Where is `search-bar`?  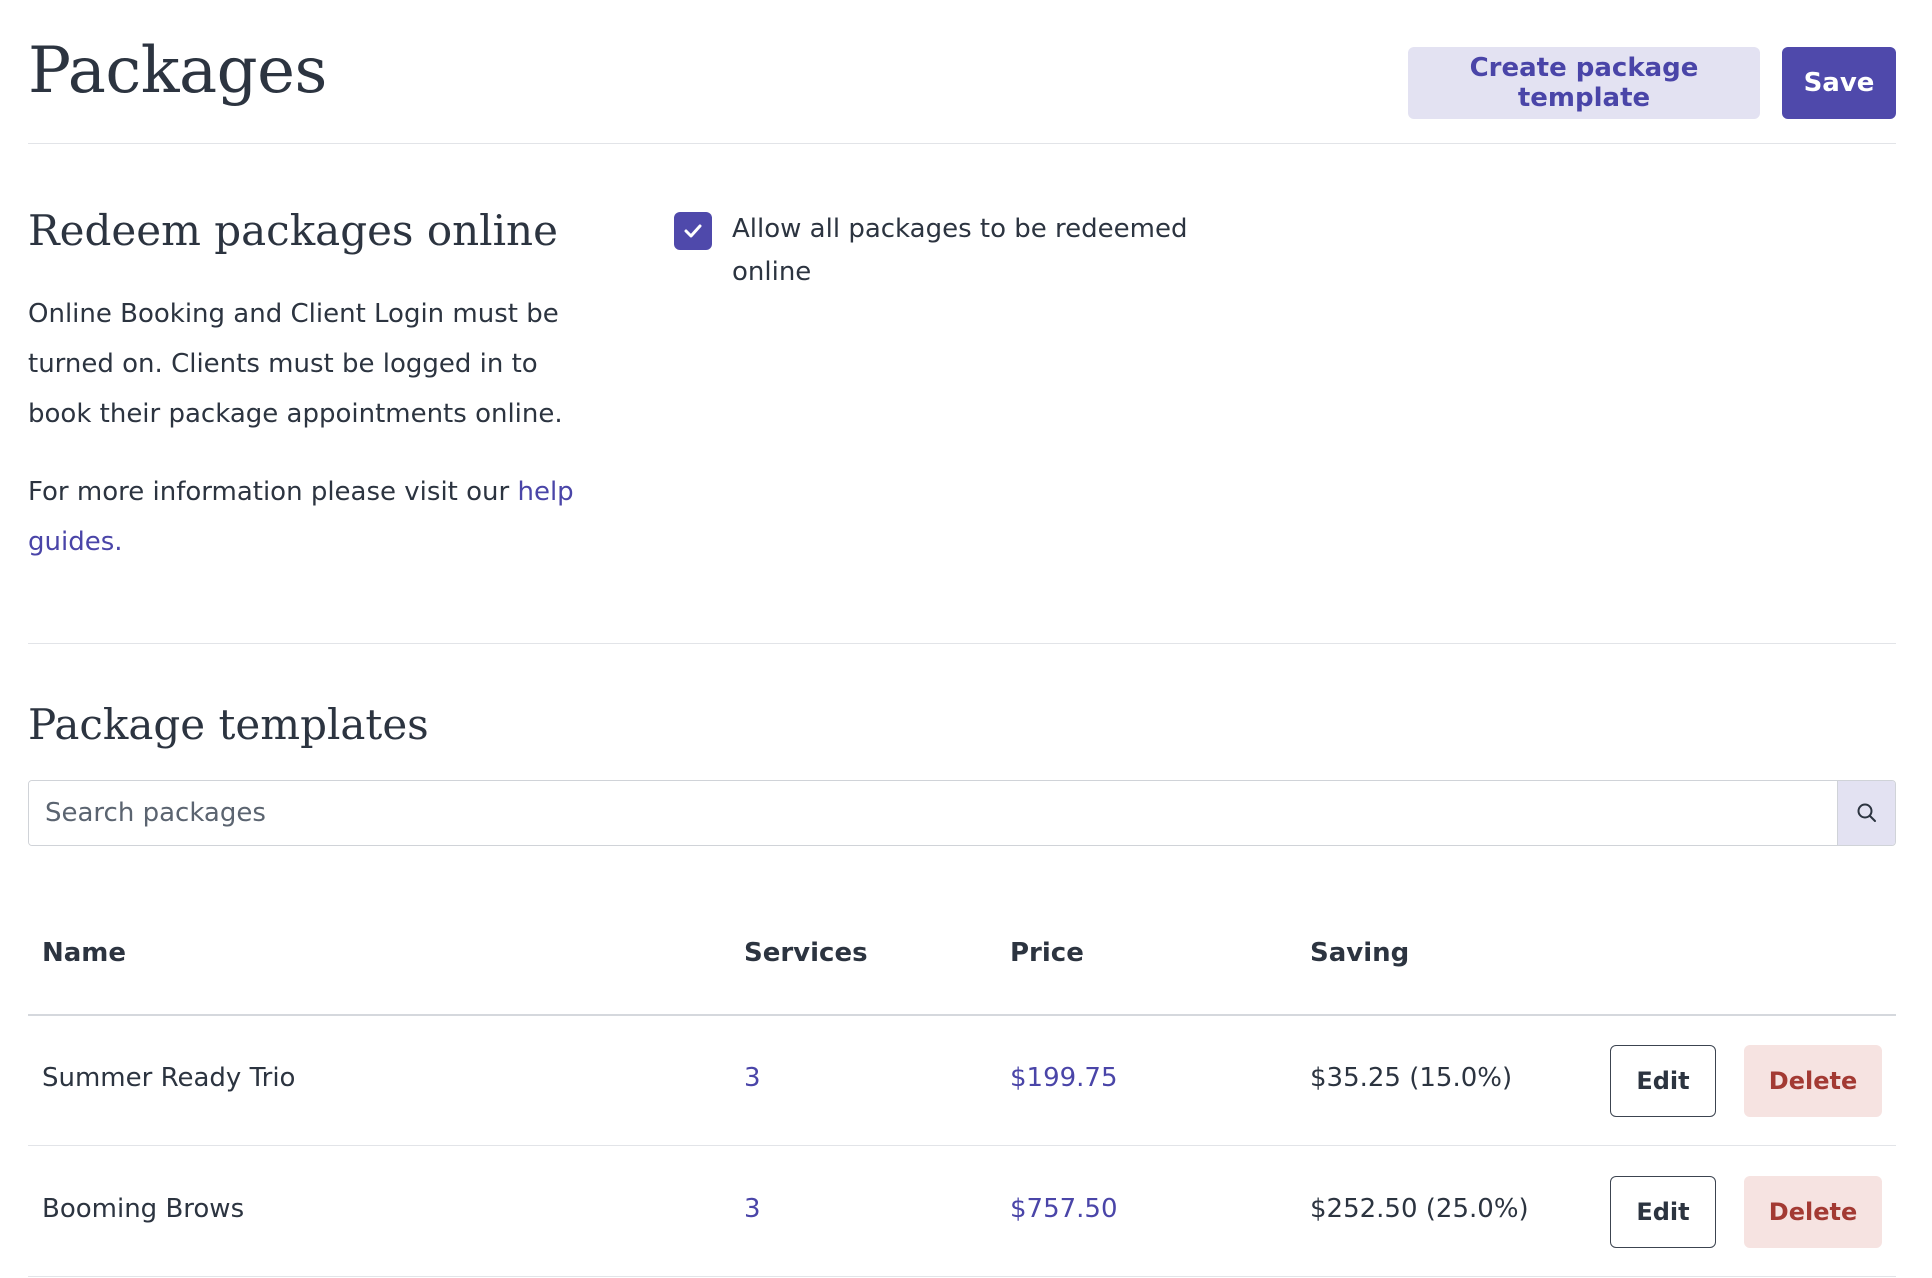
search-bar is located at coordinates (962, 813).